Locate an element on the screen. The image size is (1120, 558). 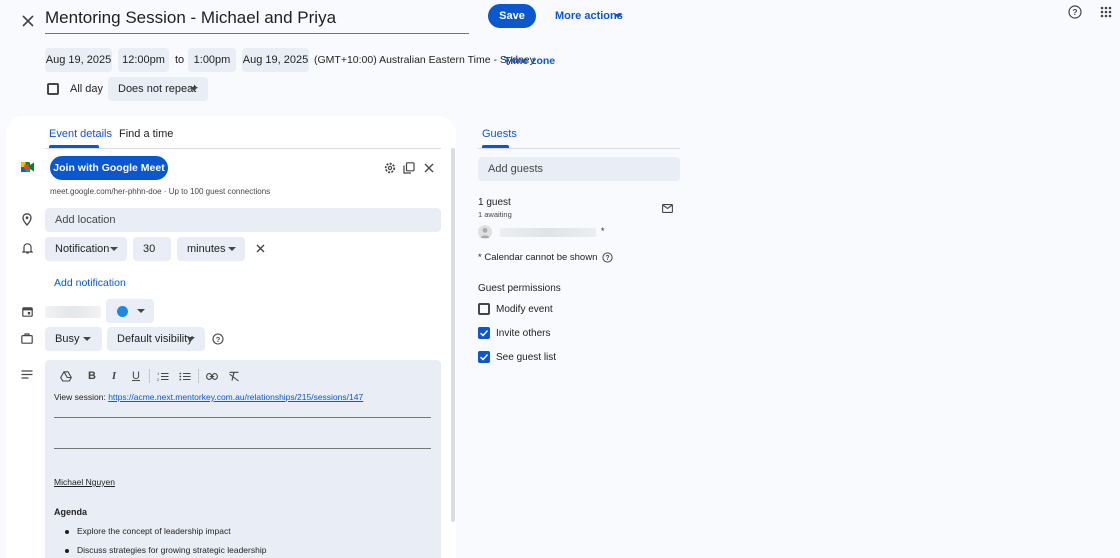
bold-icon: B is located at coordinates (92, 376).